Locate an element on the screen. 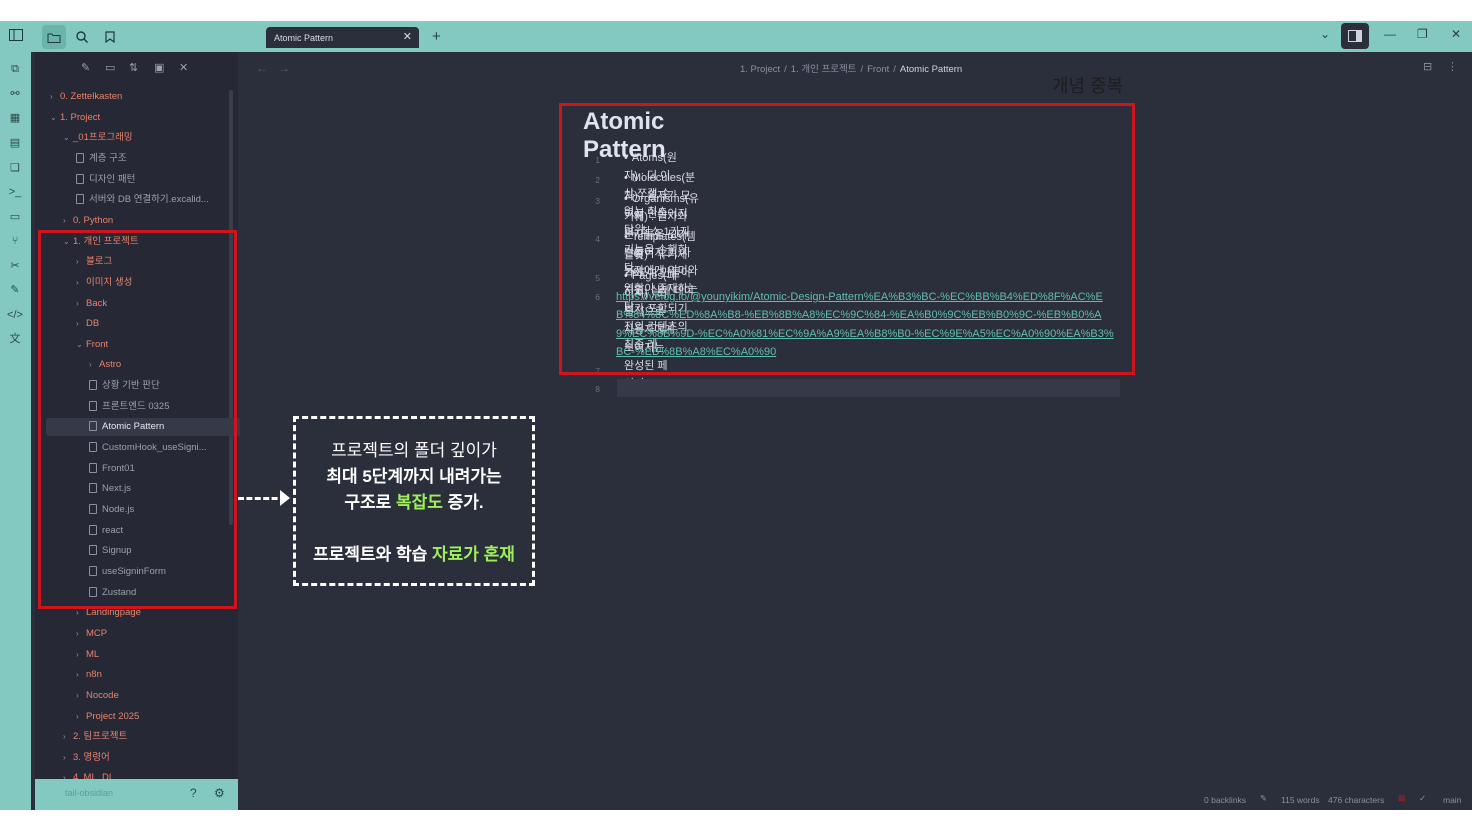 This screenshot has width=1472, height=832. folder-item: › 0. Python is located at coordinates (74, 221).